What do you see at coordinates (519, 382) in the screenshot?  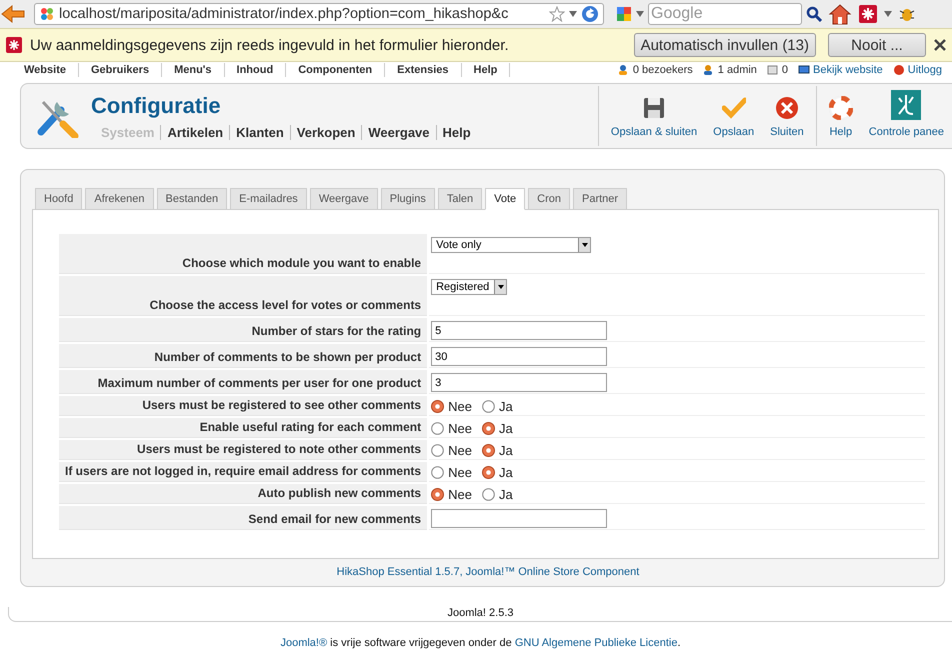 I see `text-field: 3` at bounding box center [519, 382].